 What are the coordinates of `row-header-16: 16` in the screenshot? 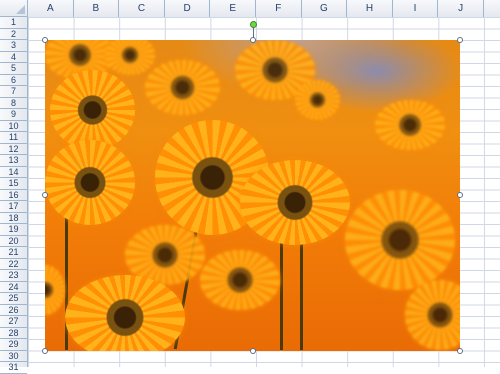 It's located at (13, 195).